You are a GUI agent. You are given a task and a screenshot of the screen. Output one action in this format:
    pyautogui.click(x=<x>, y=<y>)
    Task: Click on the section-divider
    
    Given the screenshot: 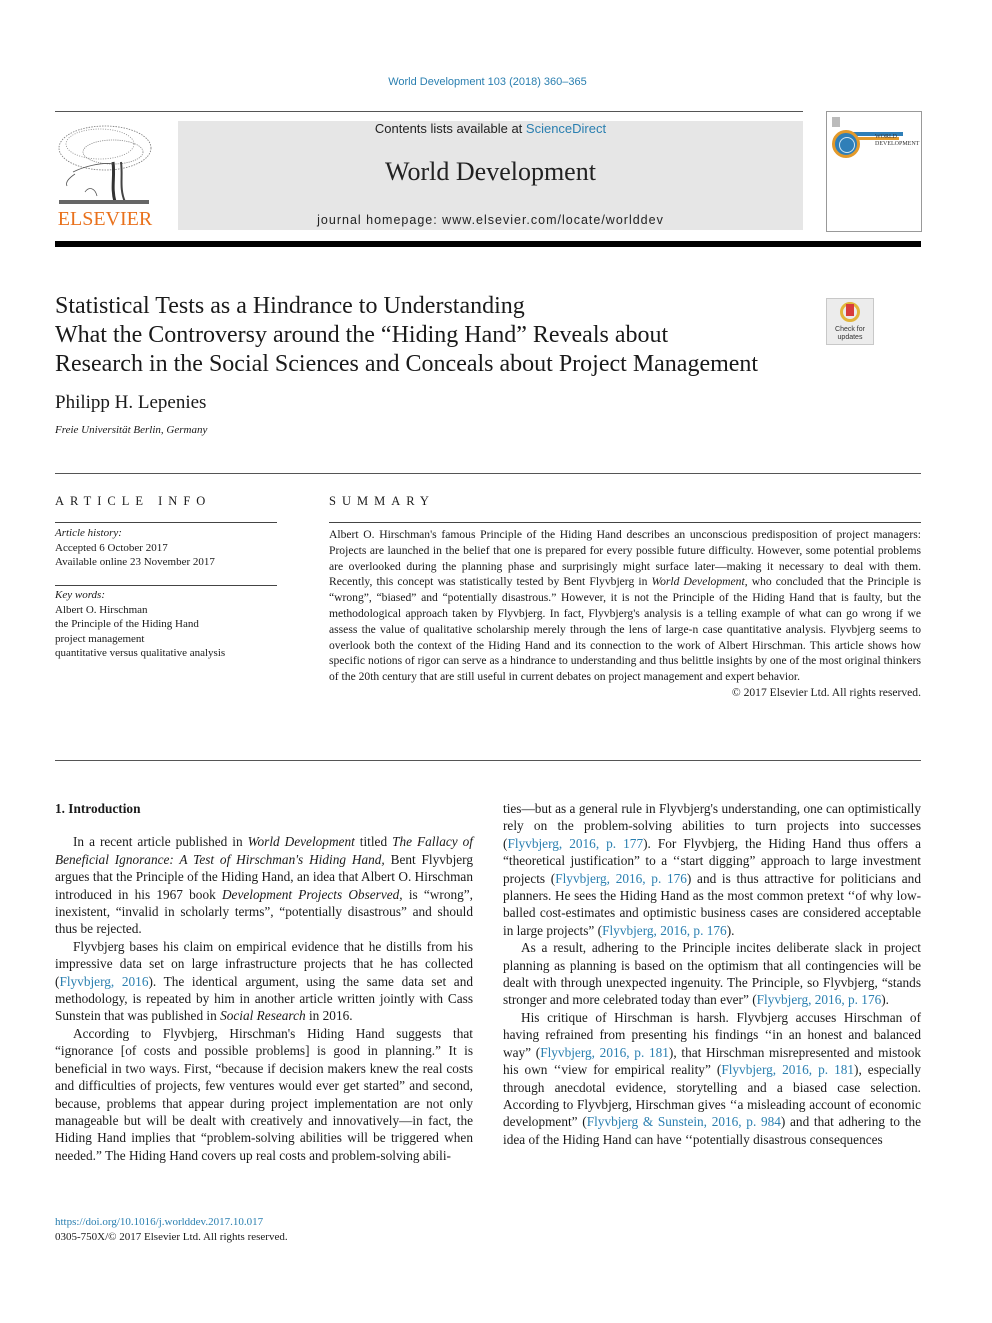 What is the action you would take?
    pyautogui.click(x=488, y=473)
    